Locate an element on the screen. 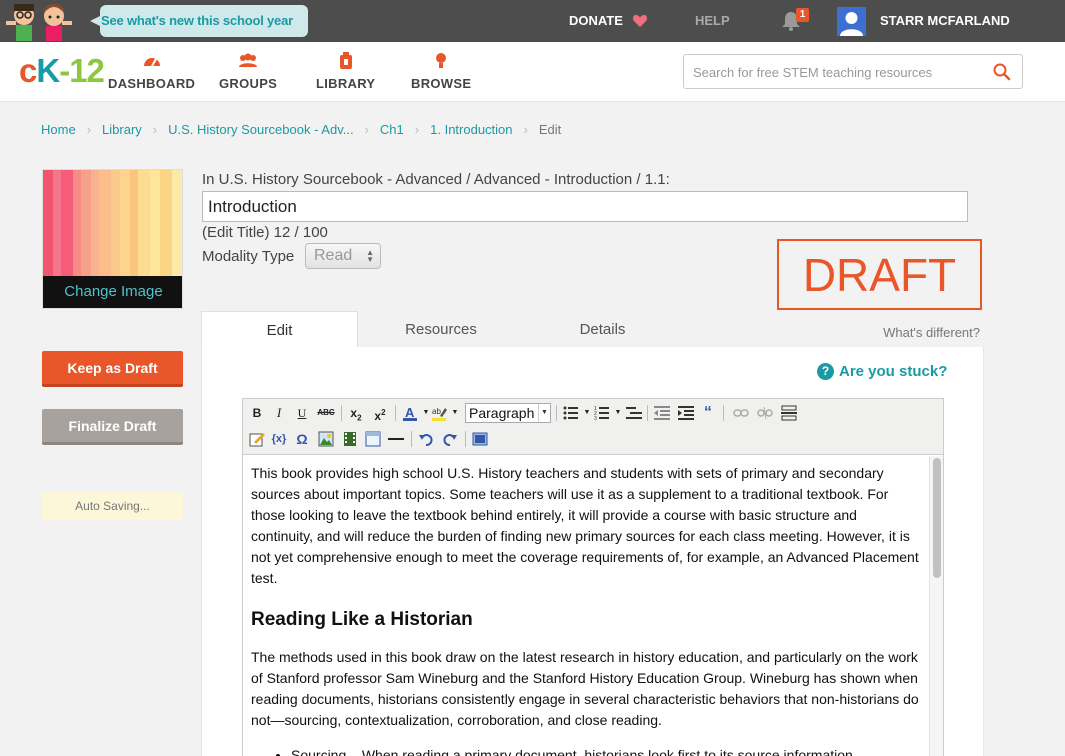  tab-bar: Edit Resources Details What's different? is located at coordinates (592, 329).